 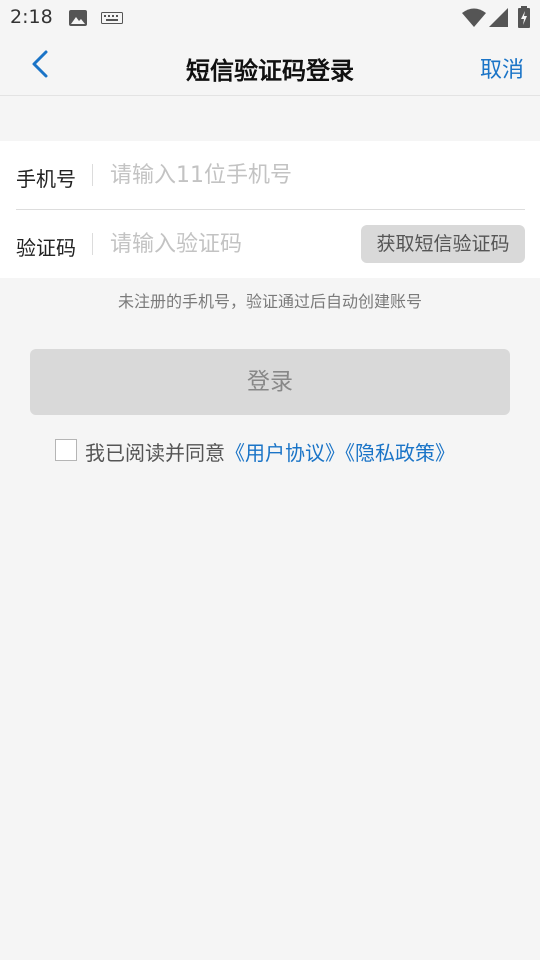 What do you see at coordinates (46, 179) in the screenshot?
I see `phone-label: 手机号` at bounding box center [46, 179].